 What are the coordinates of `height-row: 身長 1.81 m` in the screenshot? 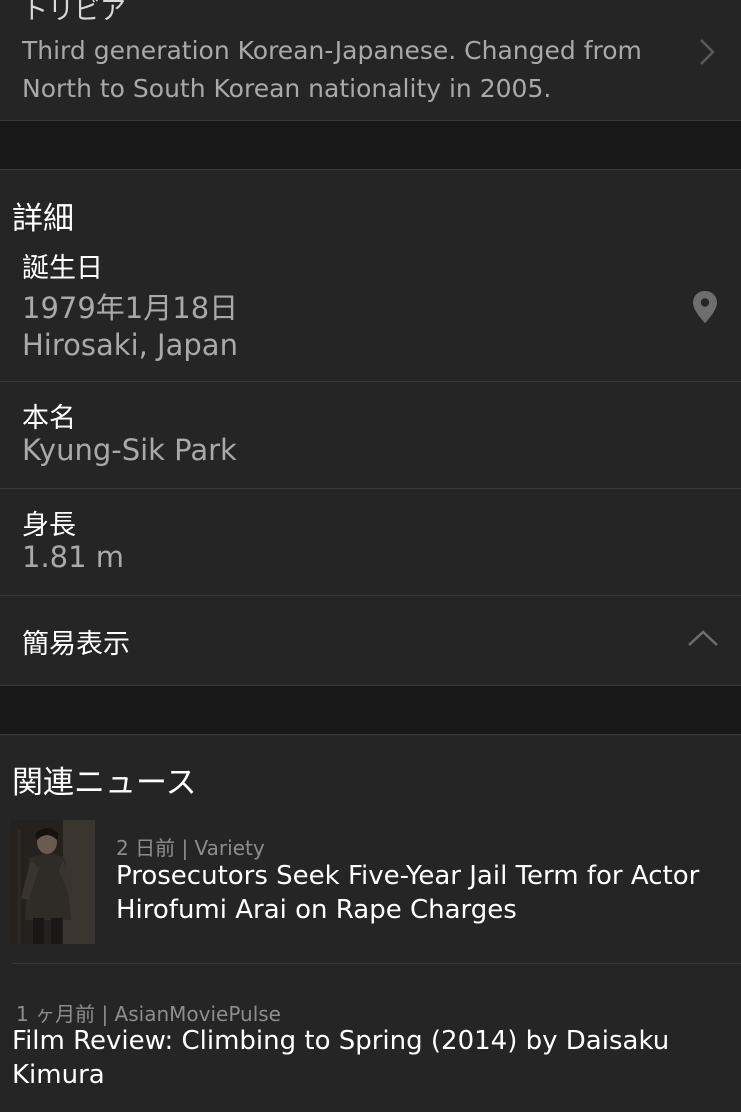 It's located at (370, 542).